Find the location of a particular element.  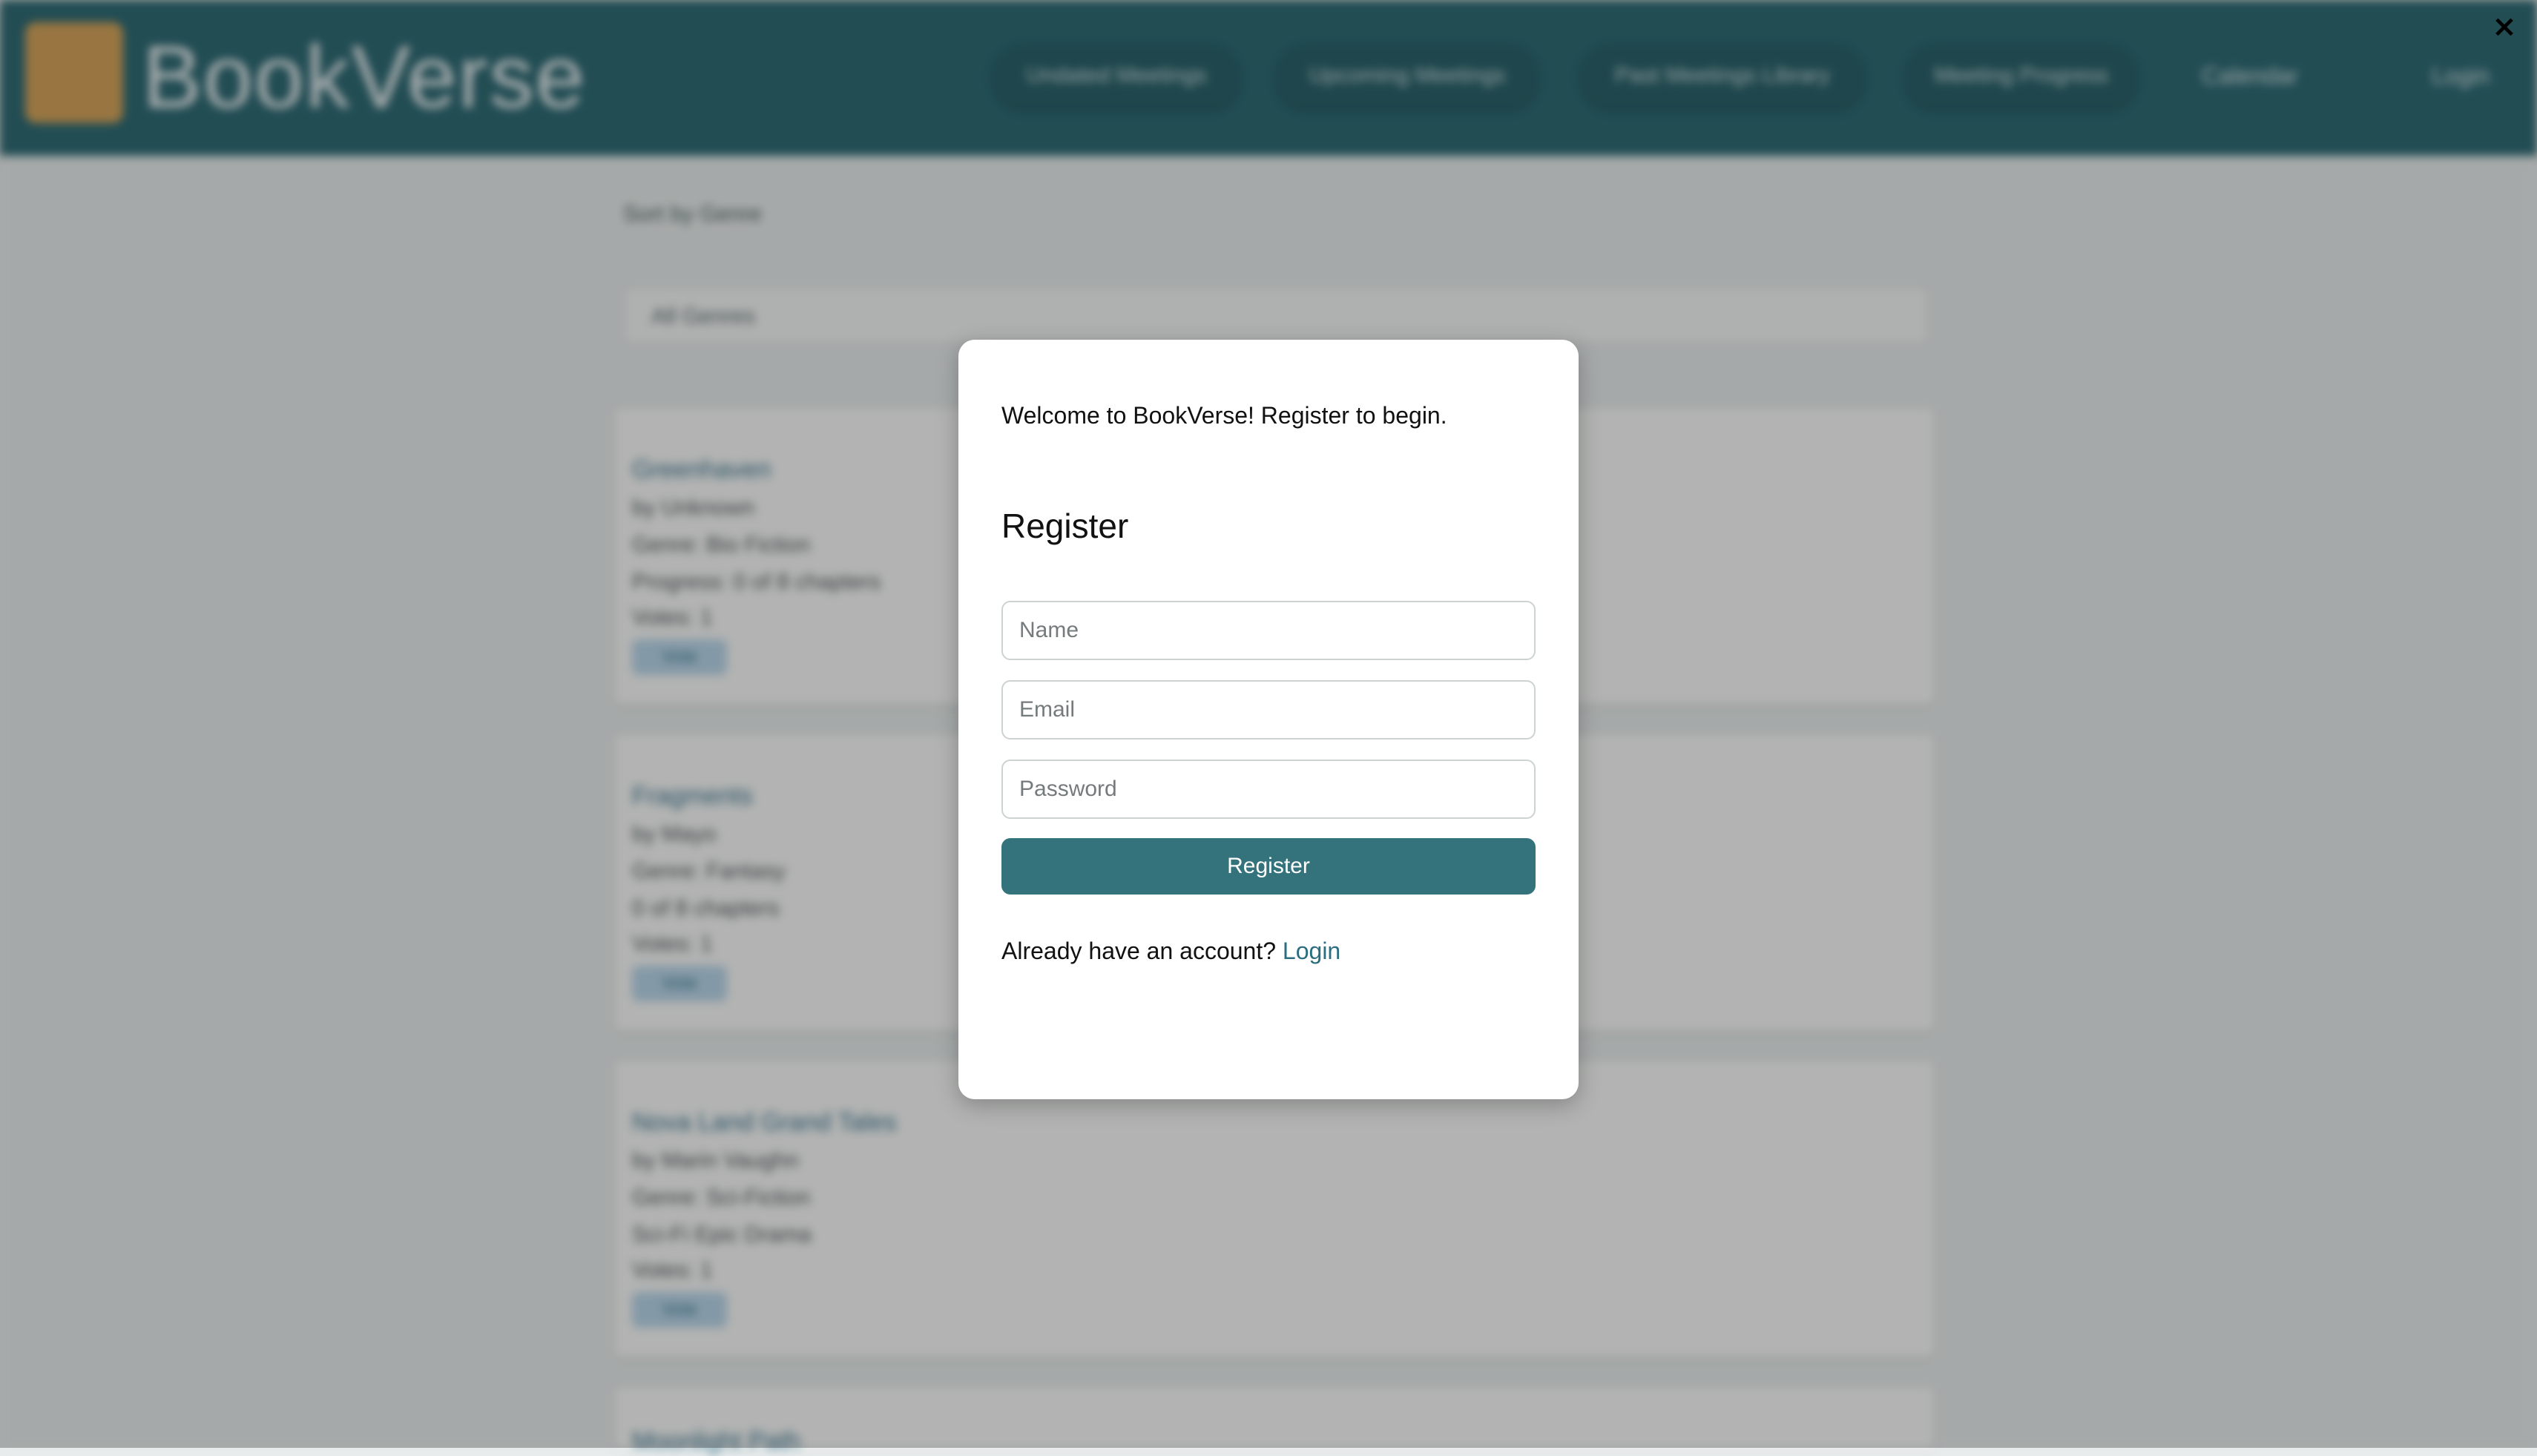

login-prompt: Already have an account? Login is located at coordinates (1171, 951).